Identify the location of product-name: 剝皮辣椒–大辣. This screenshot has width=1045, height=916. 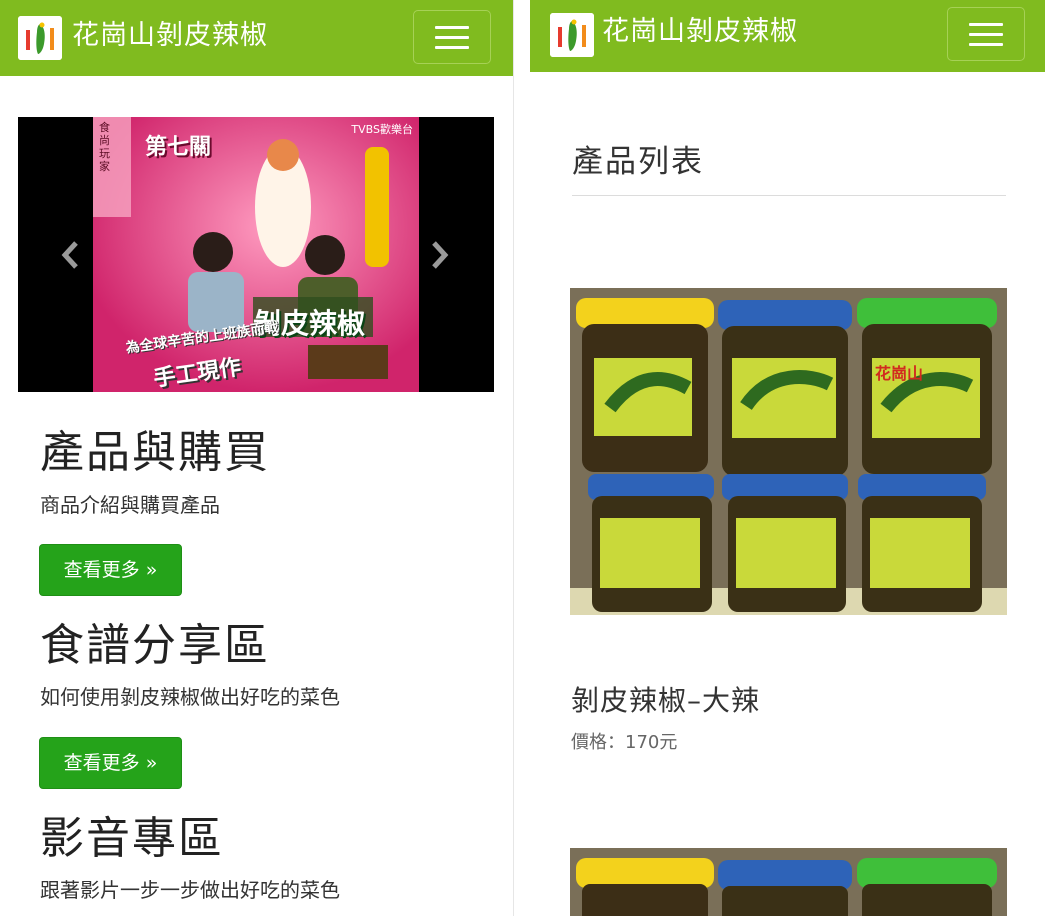
(665, 701).